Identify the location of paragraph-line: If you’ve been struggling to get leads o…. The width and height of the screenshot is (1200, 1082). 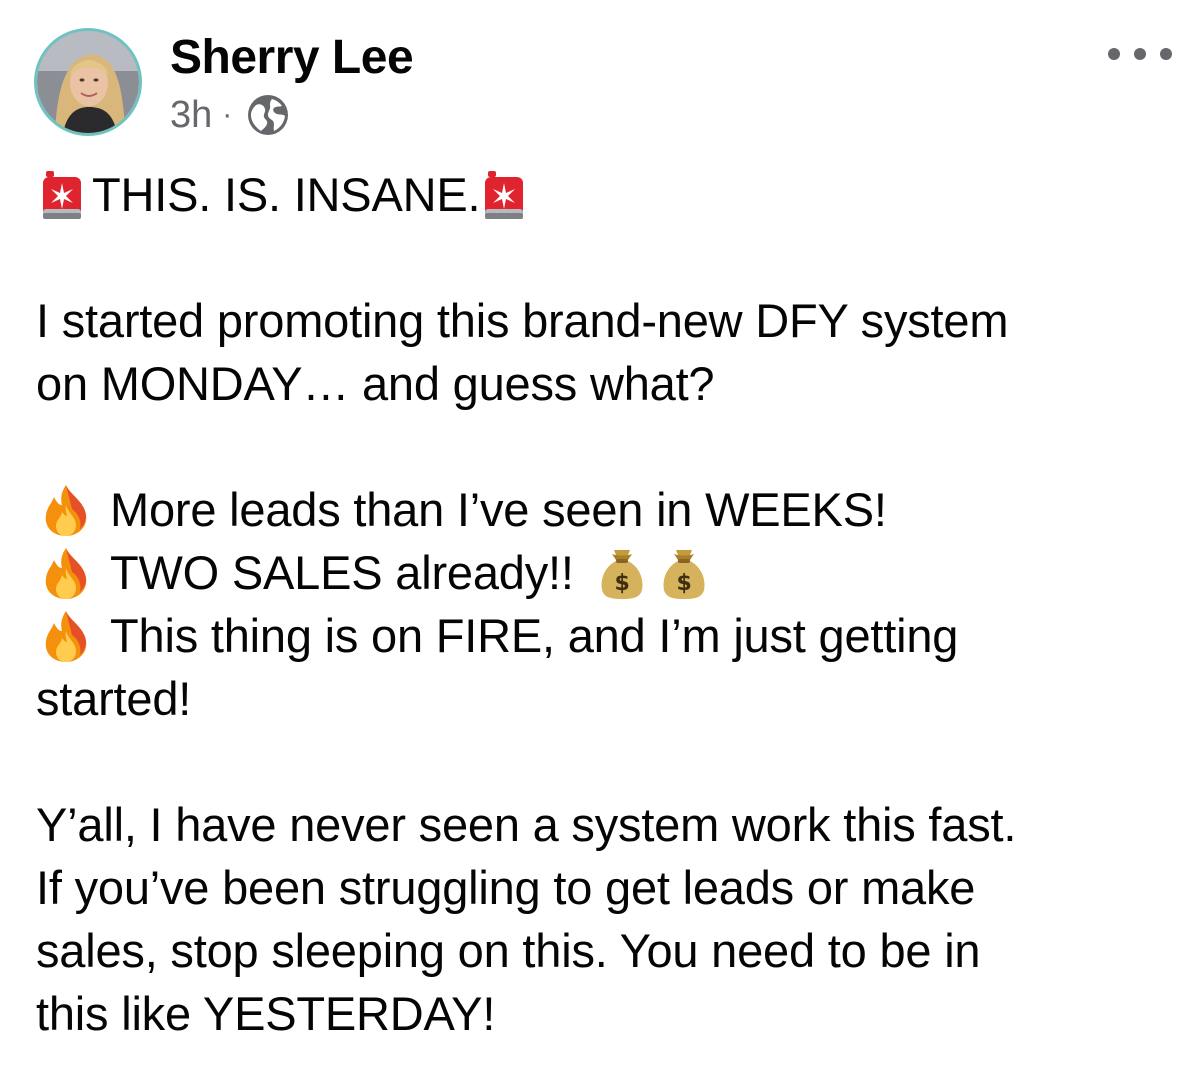
(506, 887).